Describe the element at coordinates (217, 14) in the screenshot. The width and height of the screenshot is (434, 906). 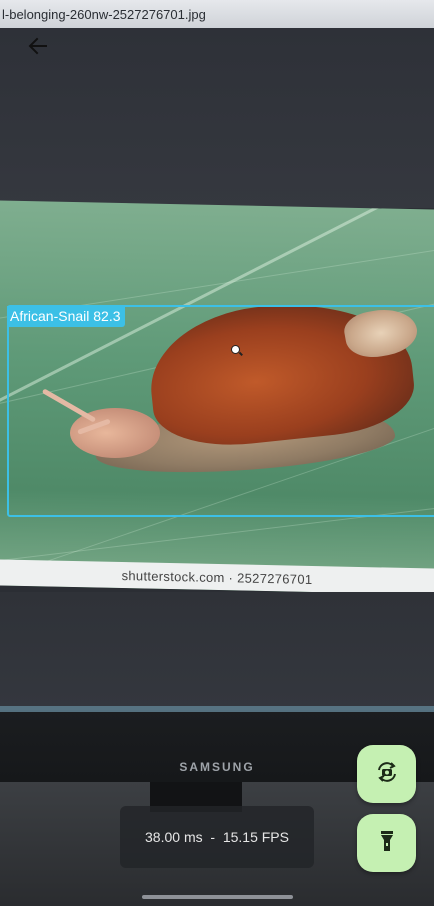
I see `monitor-title-strip: l-belonging-260nw-2527276701.jpg` at that location.